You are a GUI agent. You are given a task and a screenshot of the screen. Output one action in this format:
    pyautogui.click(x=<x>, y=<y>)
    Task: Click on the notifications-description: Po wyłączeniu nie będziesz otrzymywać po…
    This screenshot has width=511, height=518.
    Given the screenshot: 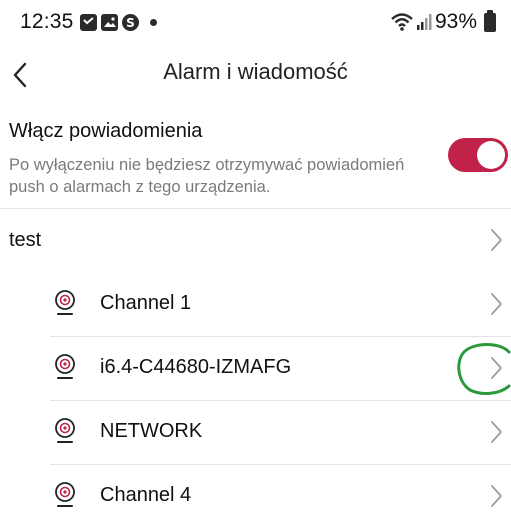 What is the action you would take?
    pyautogui.click(x=207, y=176)
    